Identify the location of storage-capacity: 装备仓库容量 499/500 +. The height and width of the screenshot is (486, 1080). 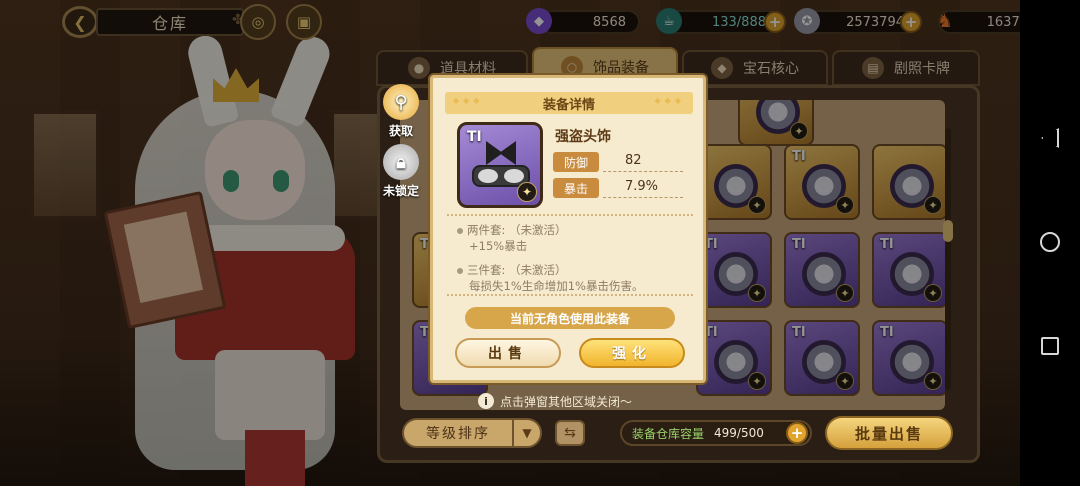
(716, 433).